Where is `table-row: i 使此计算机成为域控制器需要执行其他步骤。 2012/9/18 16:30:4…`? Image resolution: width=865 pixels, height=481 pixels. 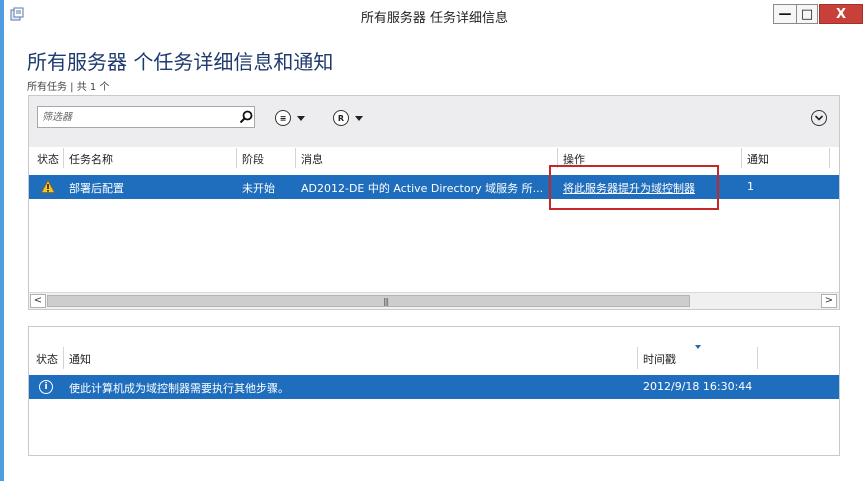
table-row: i 使此计算机成为域控制器需要执行其他步骤。 2012/9/18 16:30:4… is located at coordinates (434, 387).